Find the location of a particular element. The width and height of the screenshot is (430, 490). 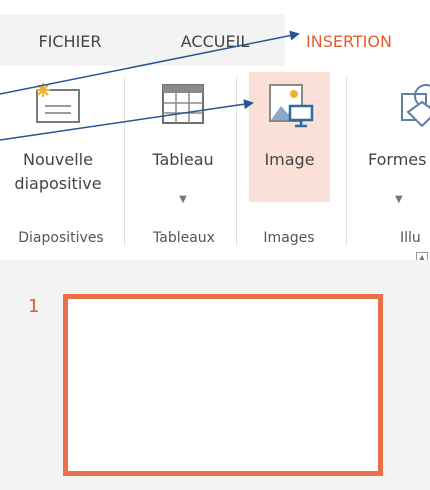

table-dropdown-caret-icon: ▼ is located at coordinates (183, 199).